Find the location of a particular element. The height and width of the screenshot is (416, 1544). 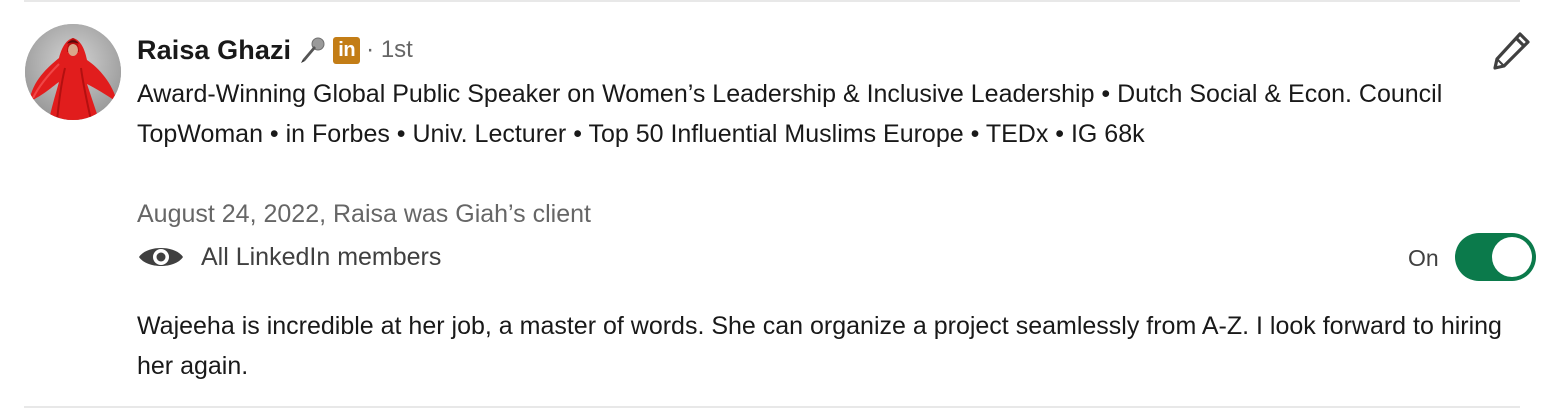

recommendation-meta: August 24, 2022, Raisa was Giah’s client is located at coordinates (364, 214).